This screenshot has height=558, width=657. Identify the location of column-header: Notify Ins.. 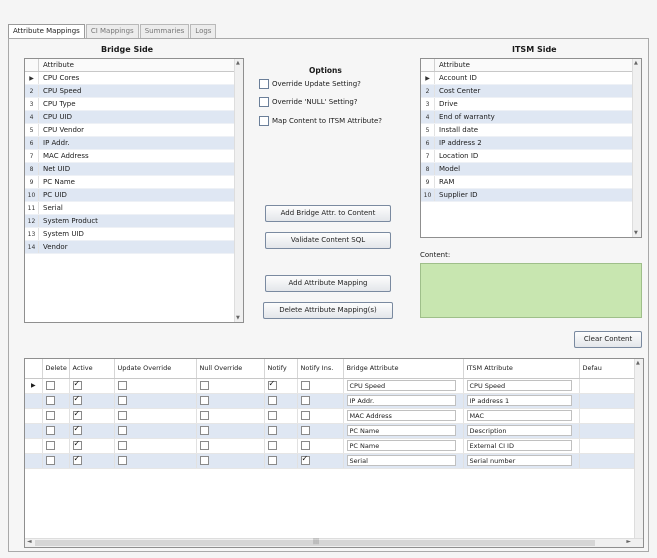
(320, 369).